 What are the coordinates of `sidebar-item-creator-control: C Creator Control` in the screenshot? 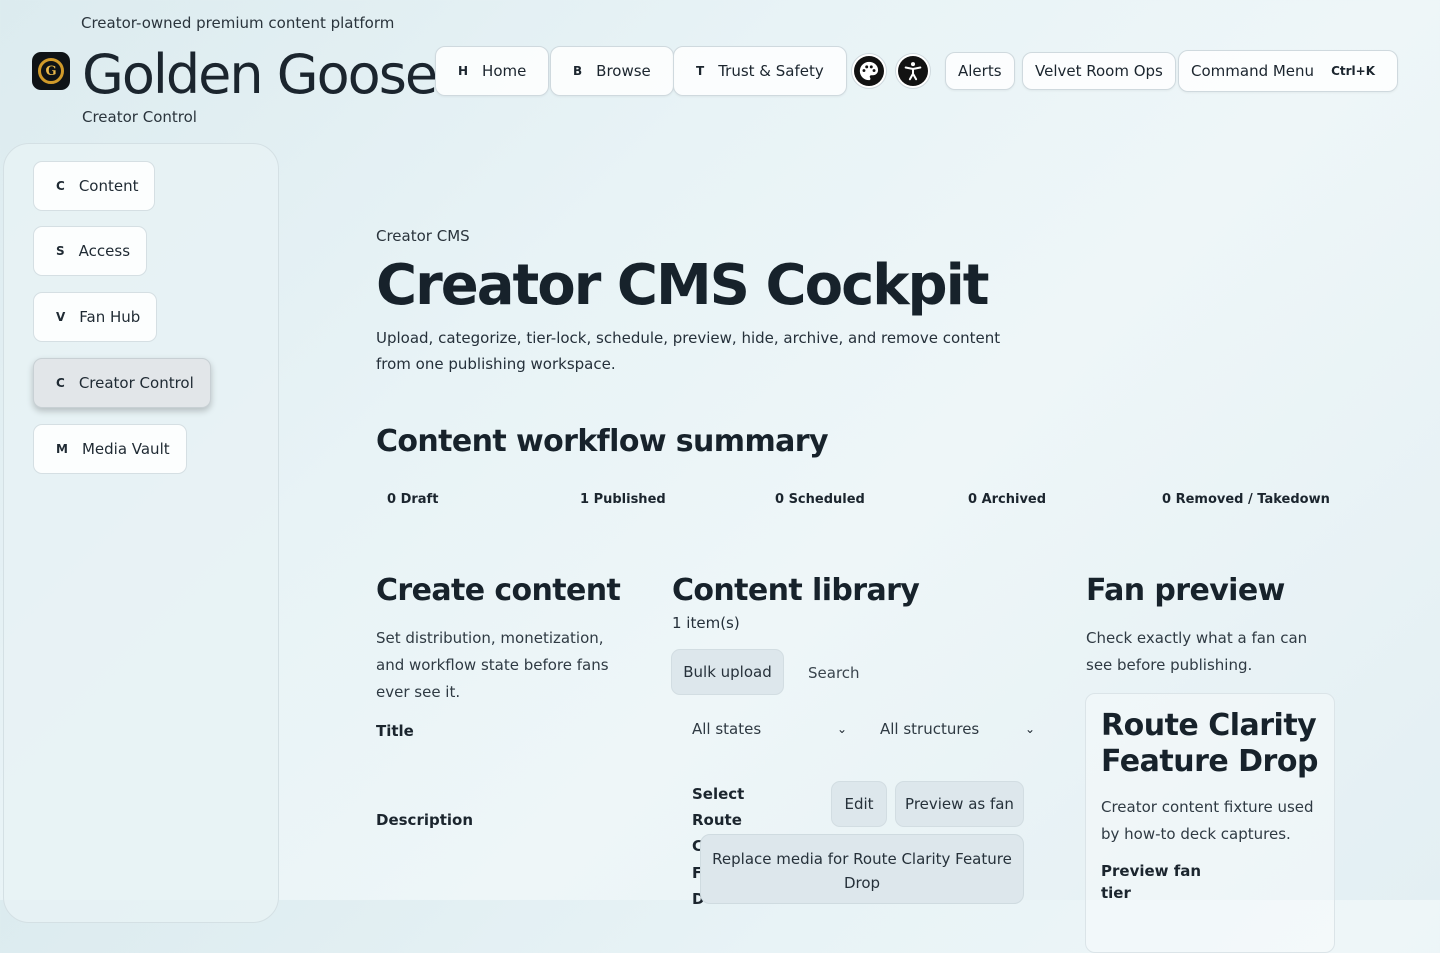 It's located at (122, 383).